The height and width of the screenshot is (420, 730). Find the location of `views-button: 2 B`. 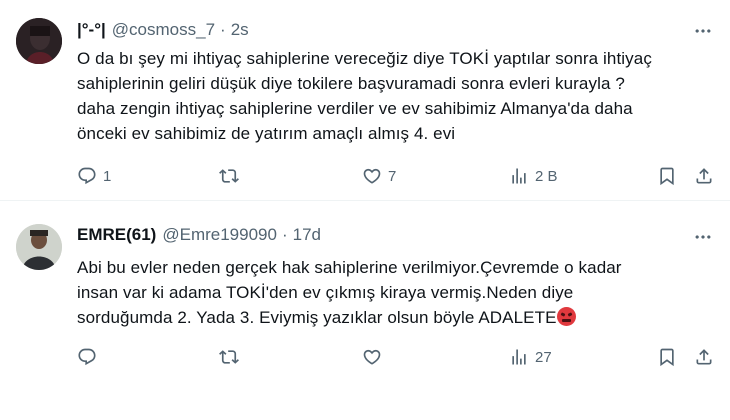

views-button: 2 B is located at coordinates (533, 176).